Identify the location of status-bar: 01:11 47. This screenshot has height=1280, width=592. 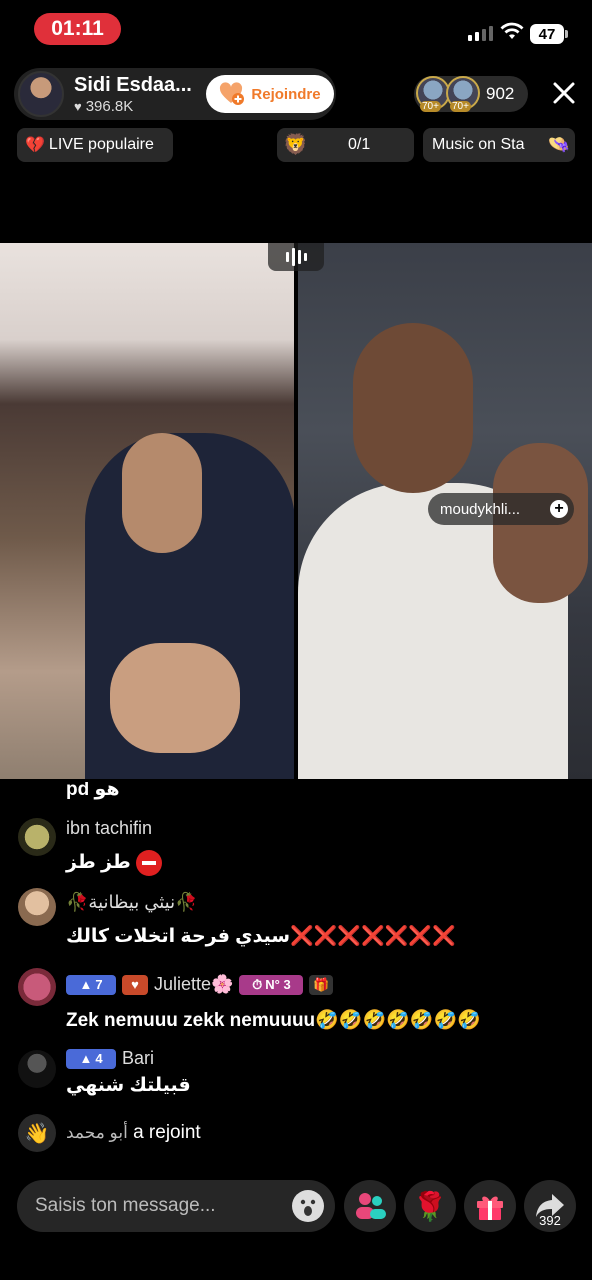
(296, 30).